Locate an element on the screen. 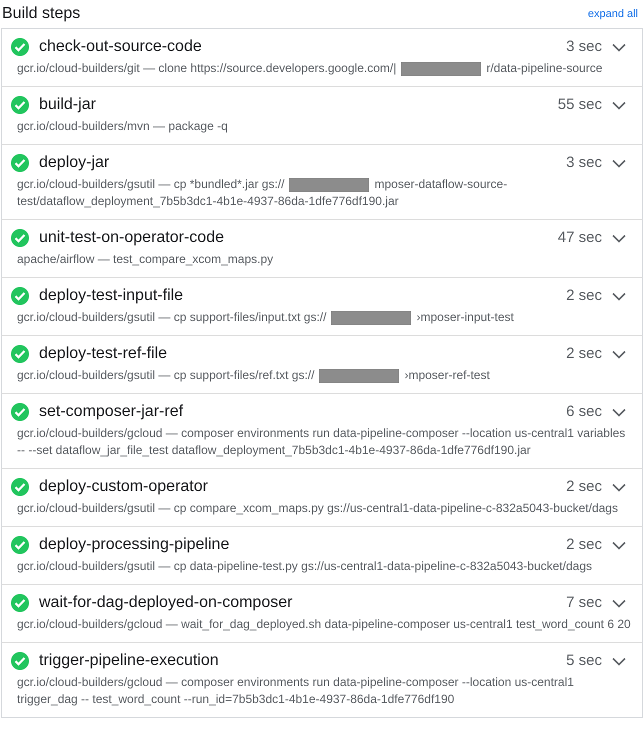 This screenshot has width=644, height=754. step-name: trigger-pipeline-execution is located at coordinates (129, 661).